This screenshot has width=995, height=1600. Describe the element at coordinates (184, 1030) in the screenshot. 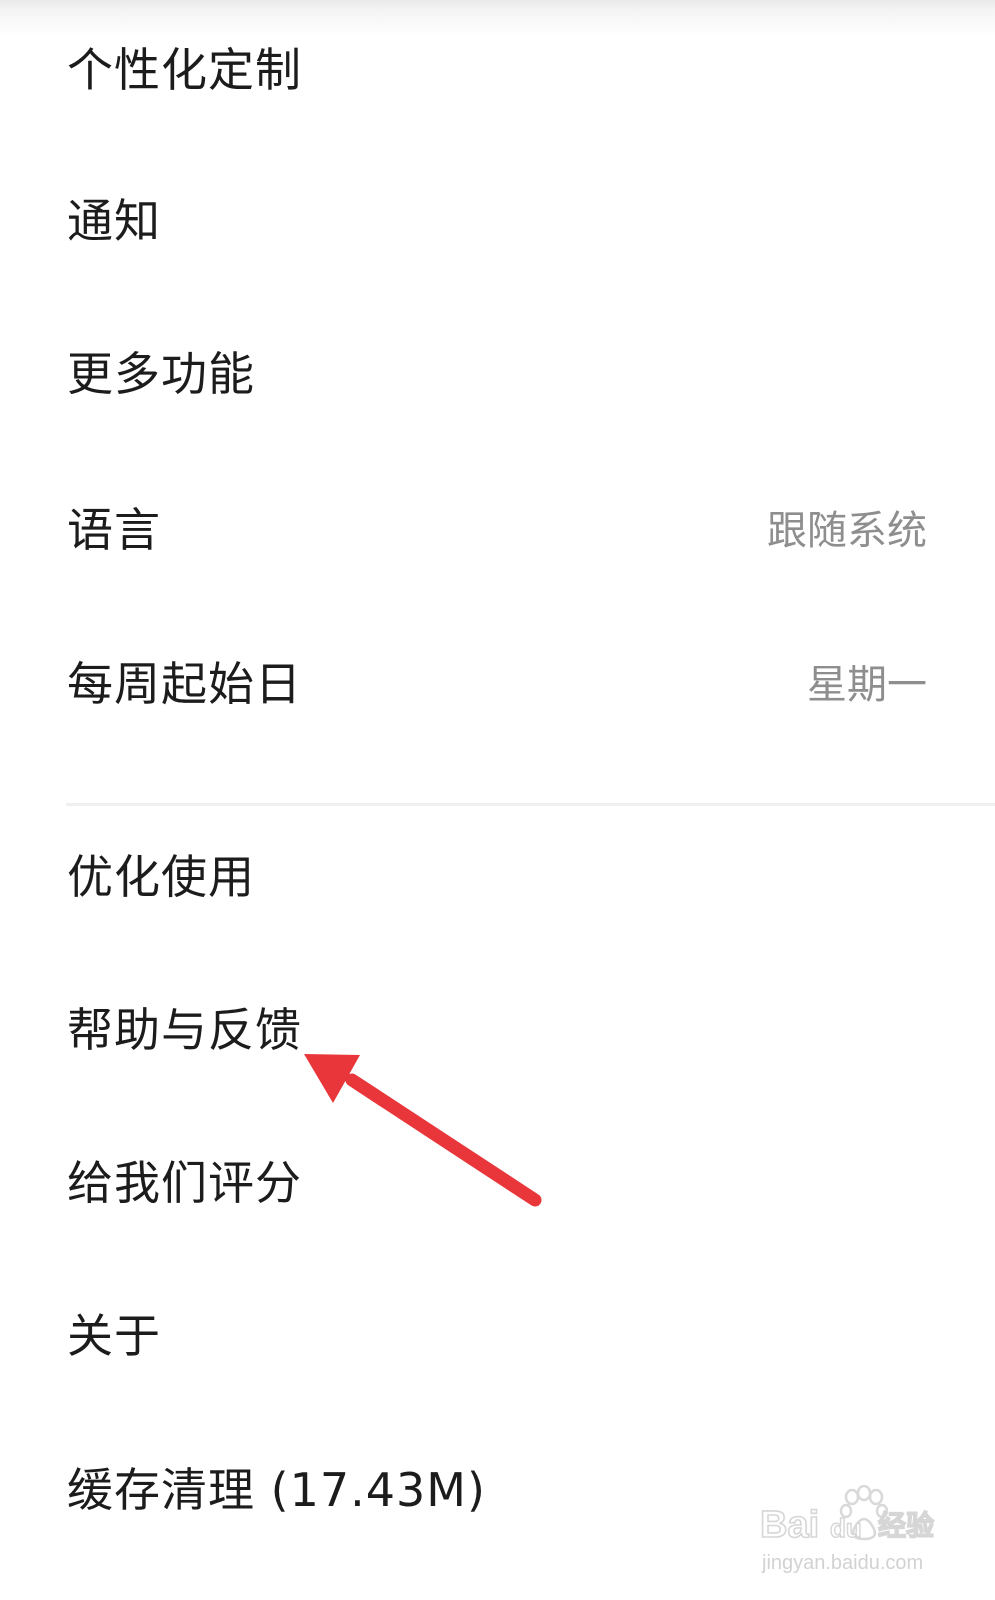

I see `settings-item-label: 帮助与反馈` at that location.